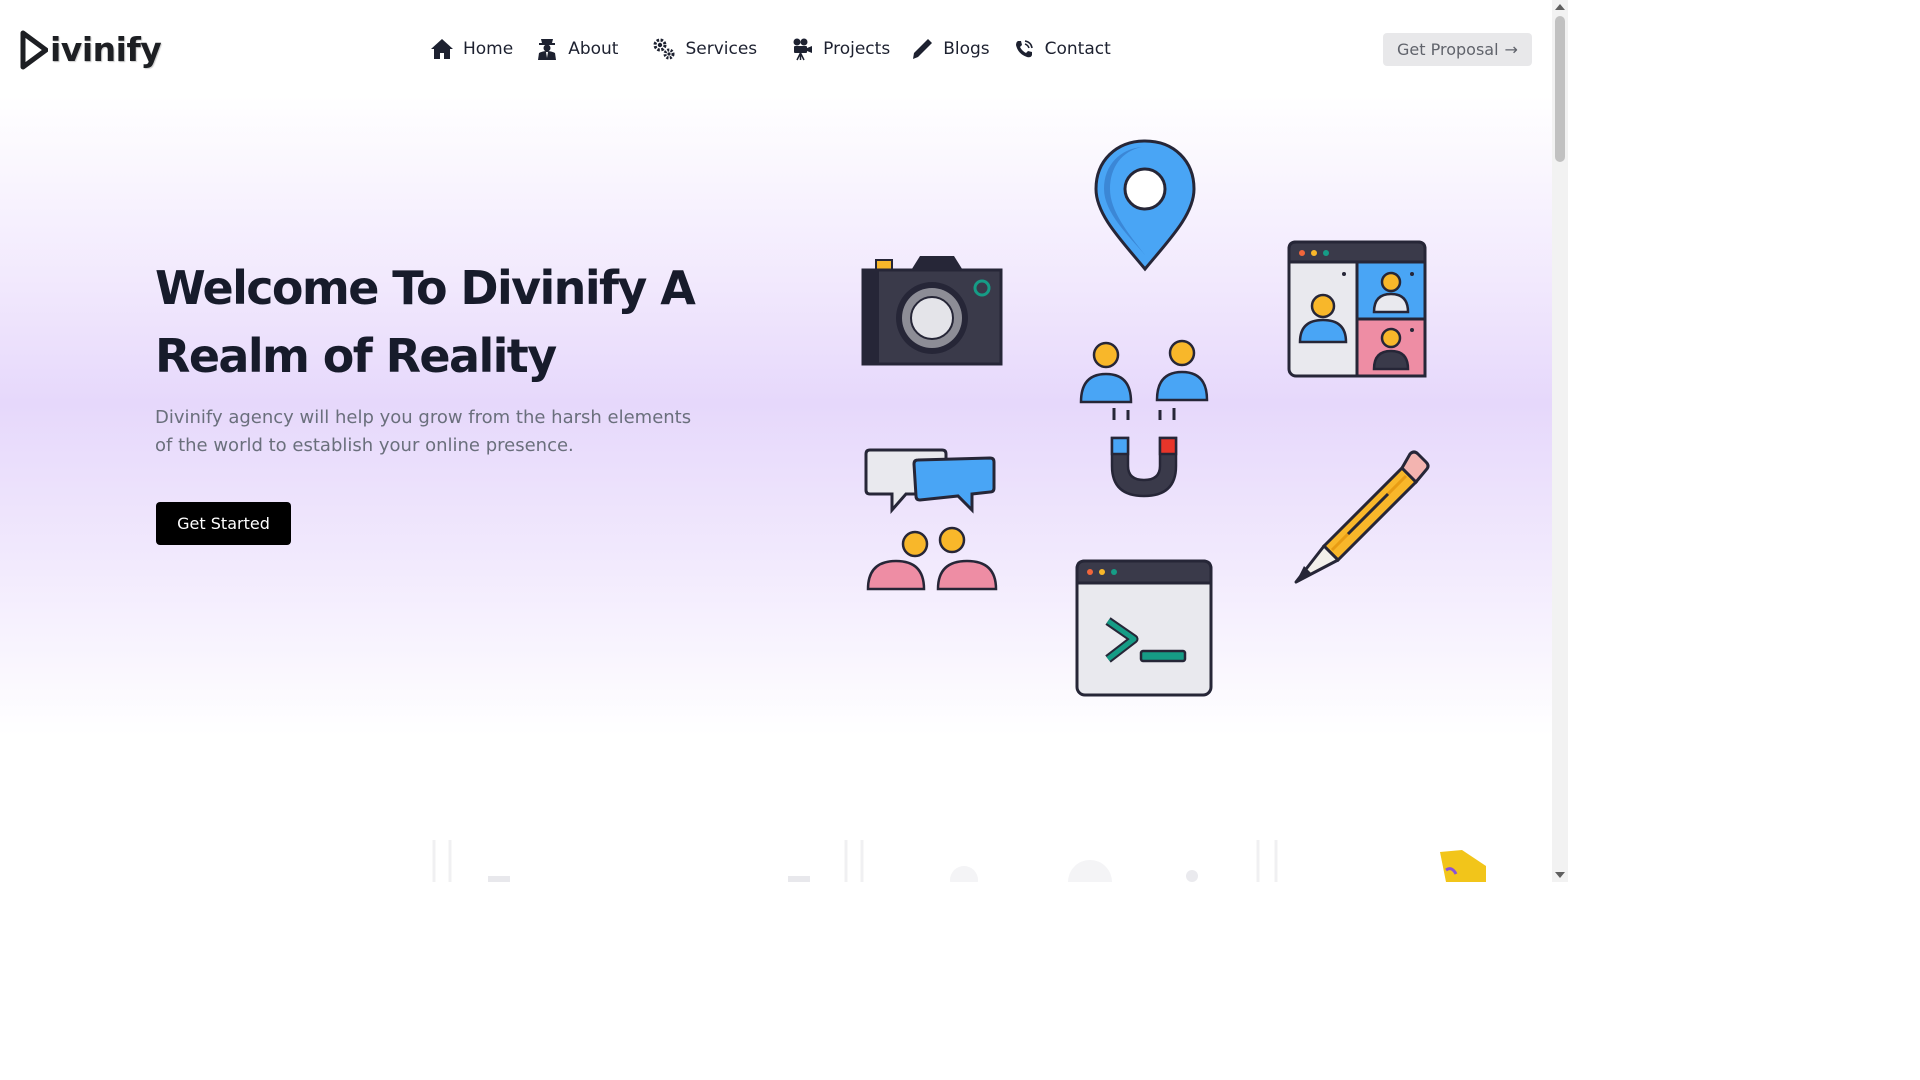  What do you see at coordinates (1144, 418) in the screenshot?
I see `customer-magnet-icon` at bounding box center [1144, 418].